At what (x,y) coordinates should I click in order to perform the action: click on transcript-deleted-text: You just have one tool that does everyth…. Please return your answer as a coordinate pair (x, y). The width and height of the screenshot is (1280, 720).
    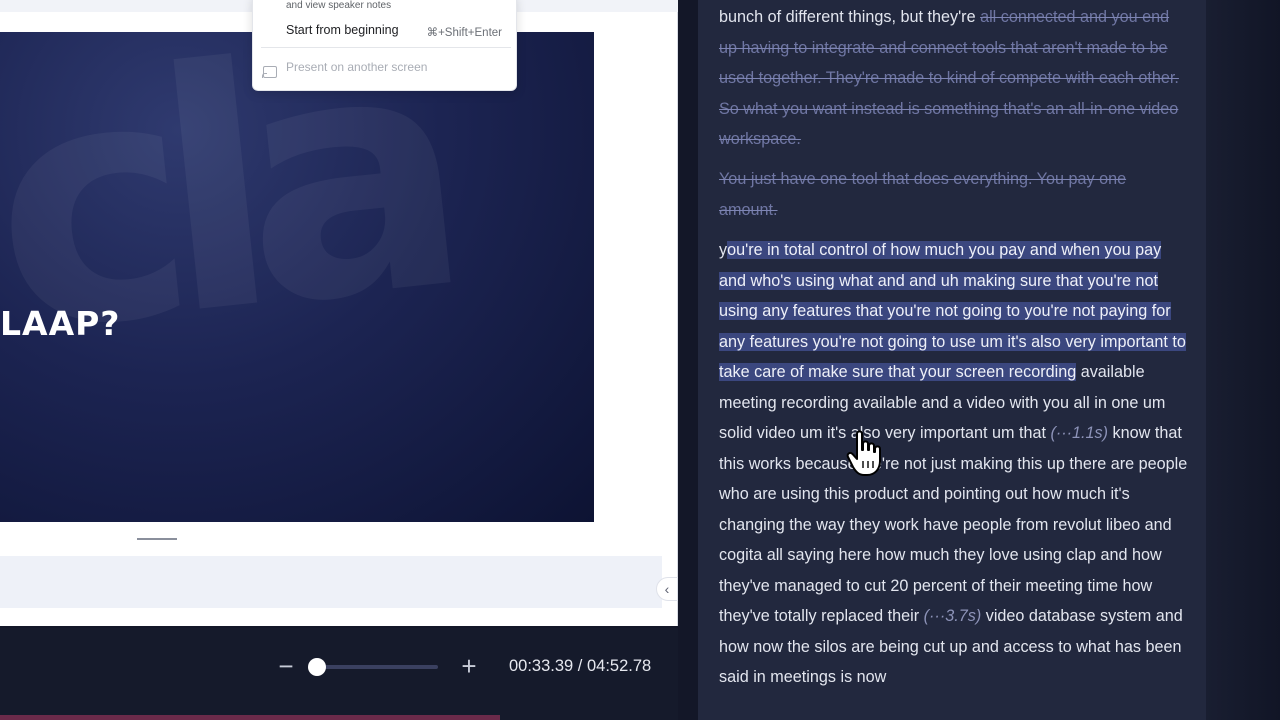
    Looking at the image, I should click on (922, 194).